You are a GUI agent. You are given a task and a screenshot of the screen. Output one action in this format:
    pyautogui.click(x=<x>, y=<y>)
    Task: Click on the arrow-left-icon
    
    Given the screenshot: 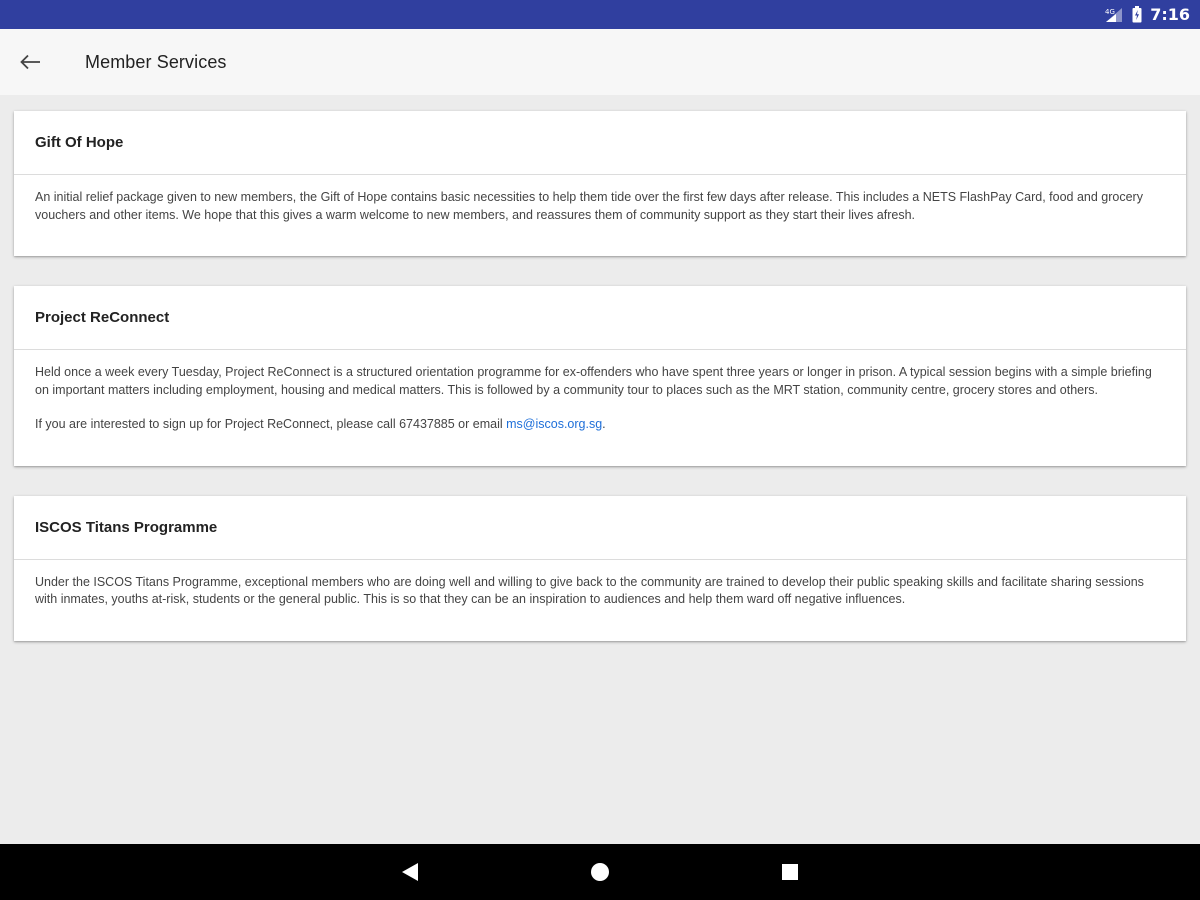 What is the action you would take?
    pyautogui.click(x=30, y=62)
    